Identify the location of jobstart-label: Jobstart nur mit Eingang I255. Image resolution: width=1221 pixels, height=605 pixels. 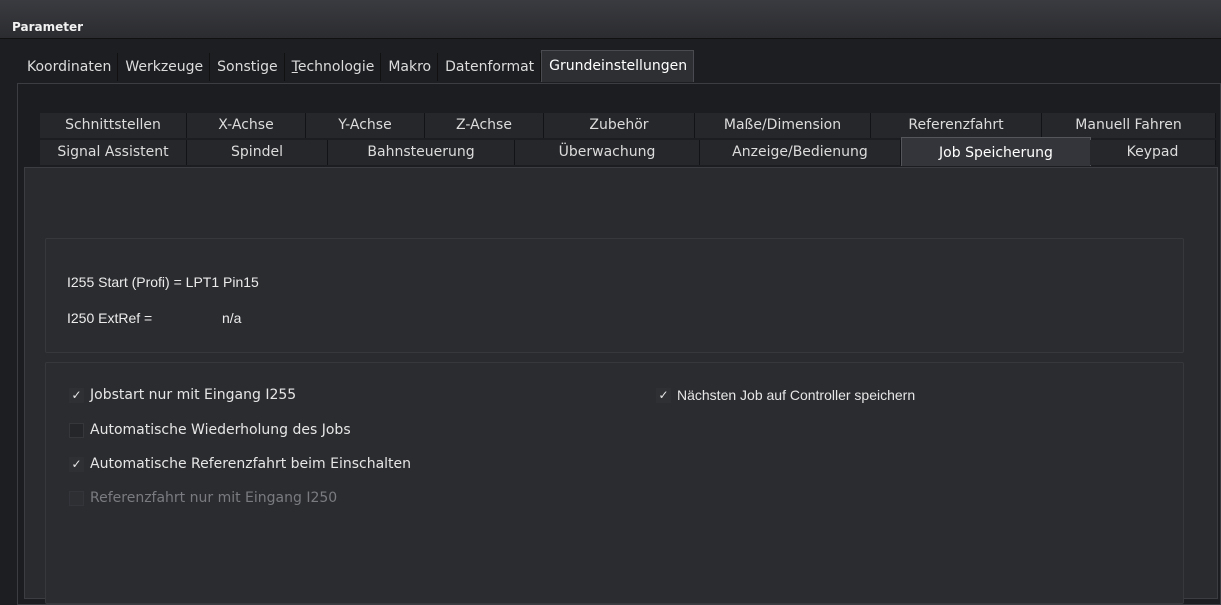
(193, 395).